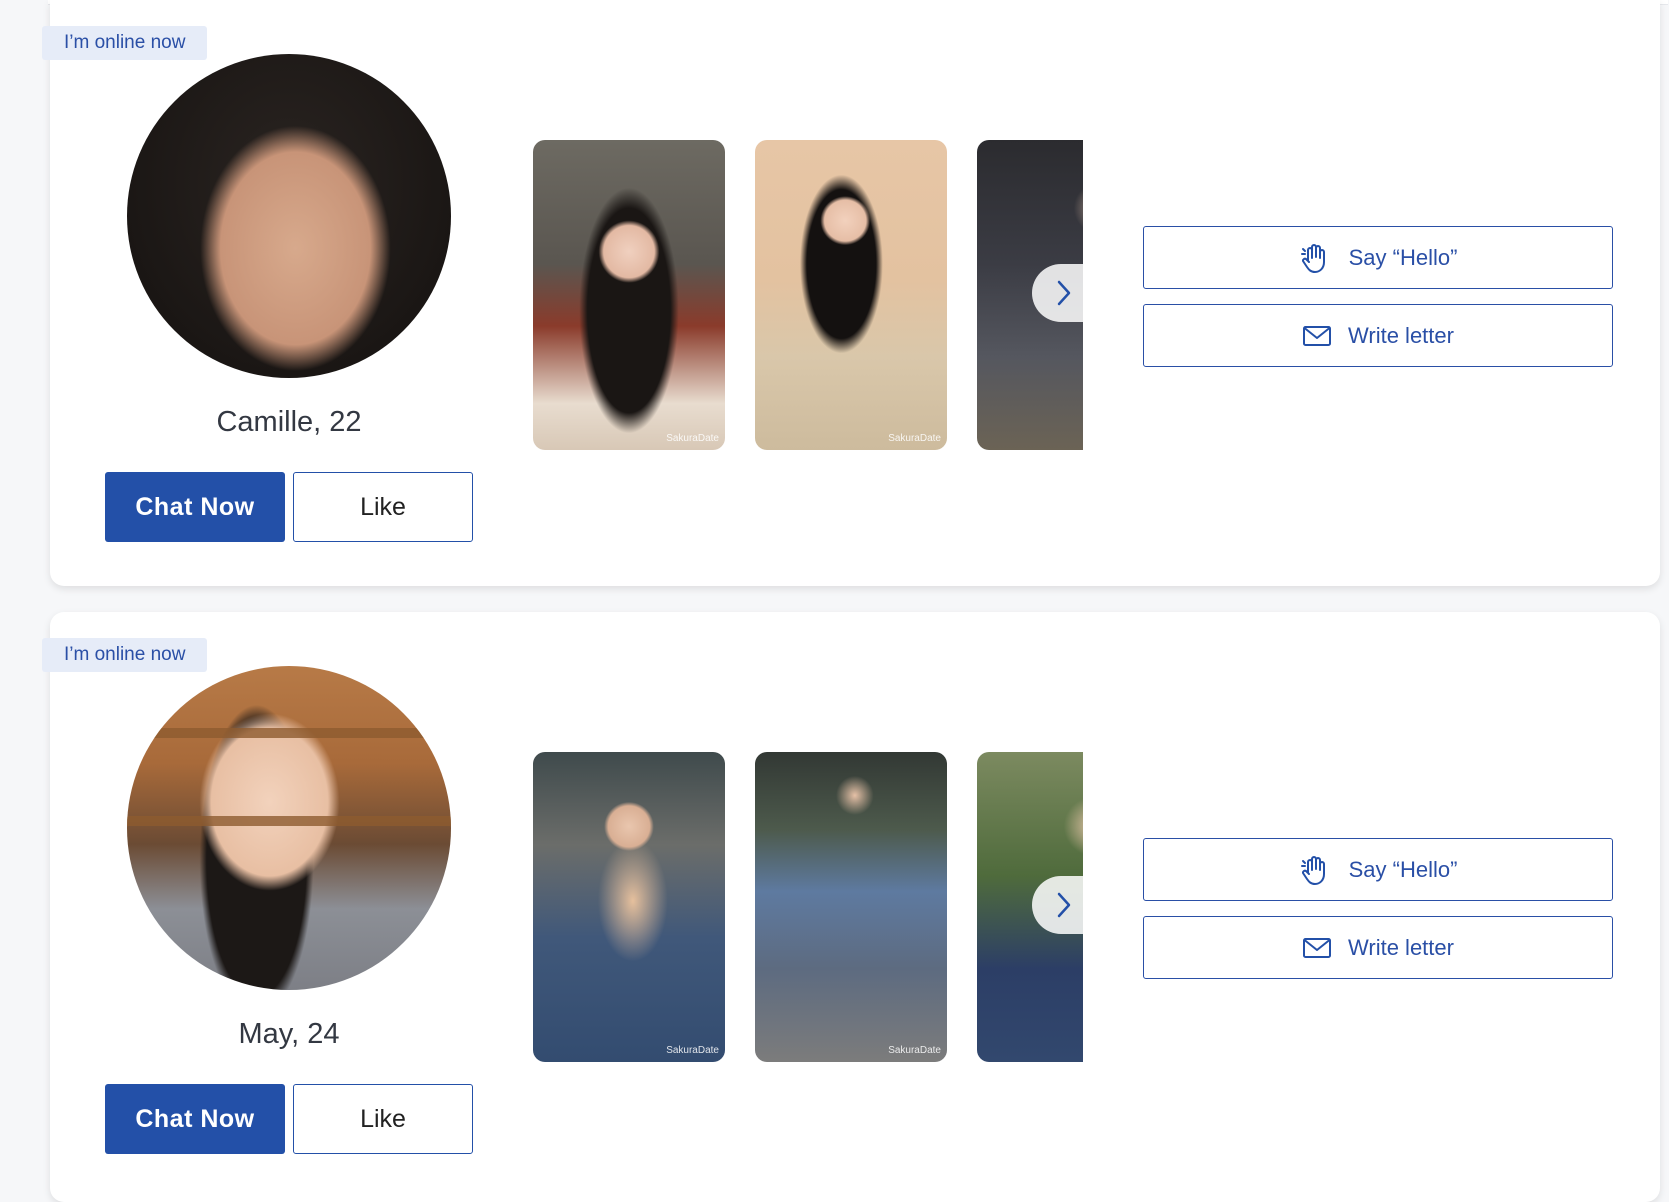 The width and height of the screenshot is (1669, 1202). I want to click on profile-name-age: May, 24, so click(289, 1034).